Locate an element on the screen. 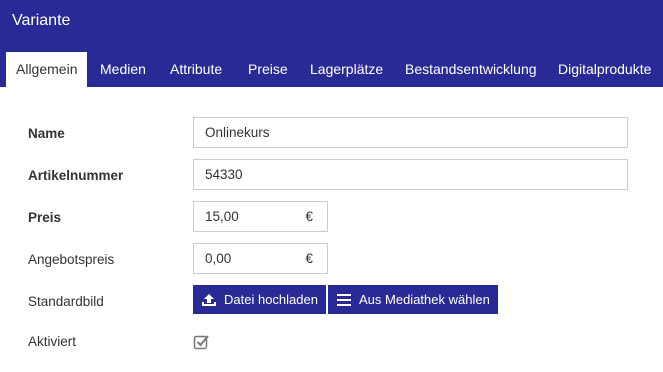 This screenshot has width=663, height=372. activated-checkbox is located at coordinates (201, 341).